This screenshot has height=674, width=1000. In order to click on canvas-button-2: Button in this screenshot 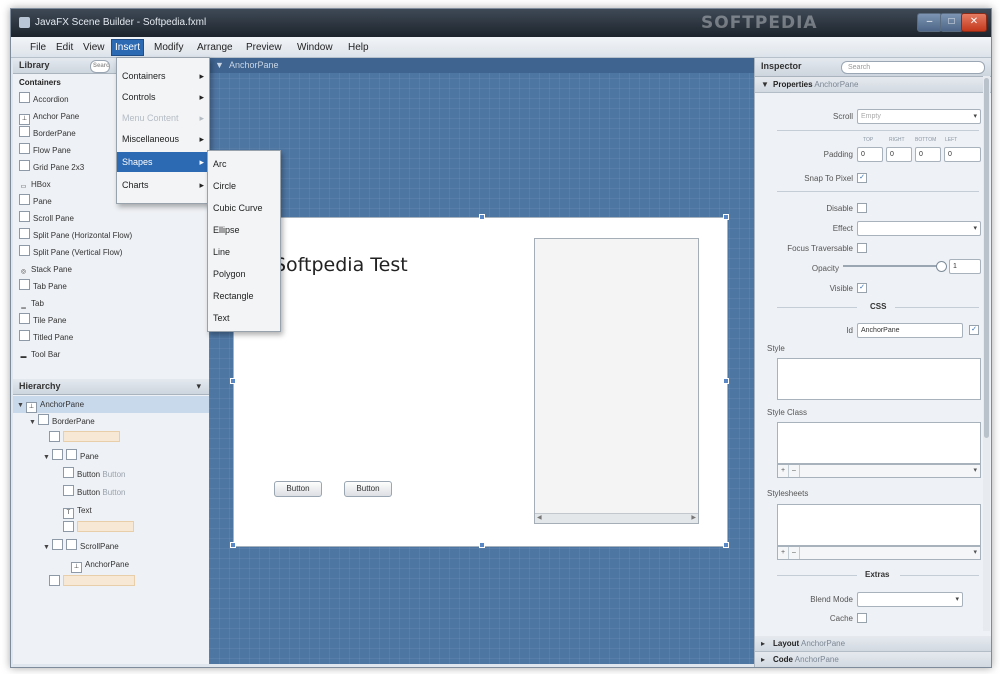, I will do `click(368, 489)`.